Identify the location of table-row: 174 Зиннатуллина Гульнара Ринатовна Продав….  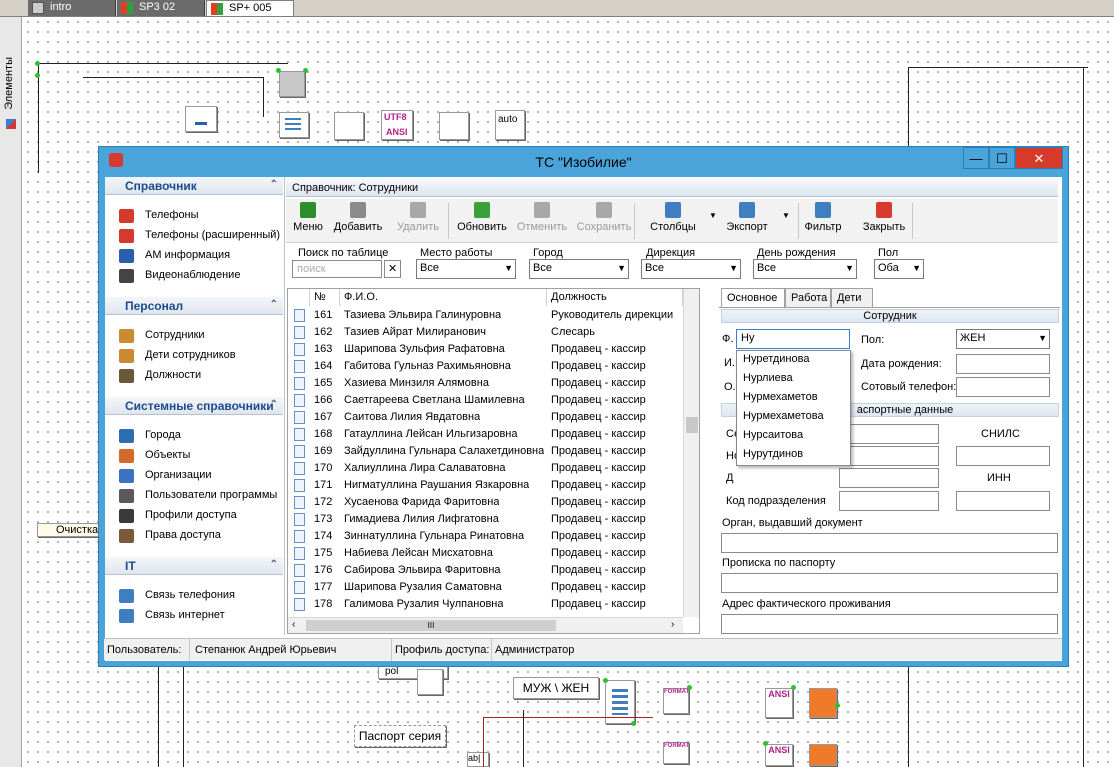
(493, 536).